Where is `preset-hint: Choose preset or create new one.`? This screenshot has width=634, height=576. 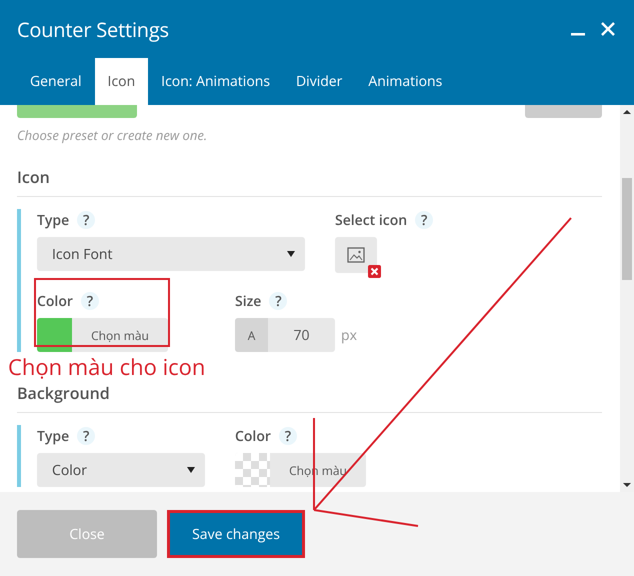
preset-hint: Choose preset or create new one. is located at coordinates (112, 136).